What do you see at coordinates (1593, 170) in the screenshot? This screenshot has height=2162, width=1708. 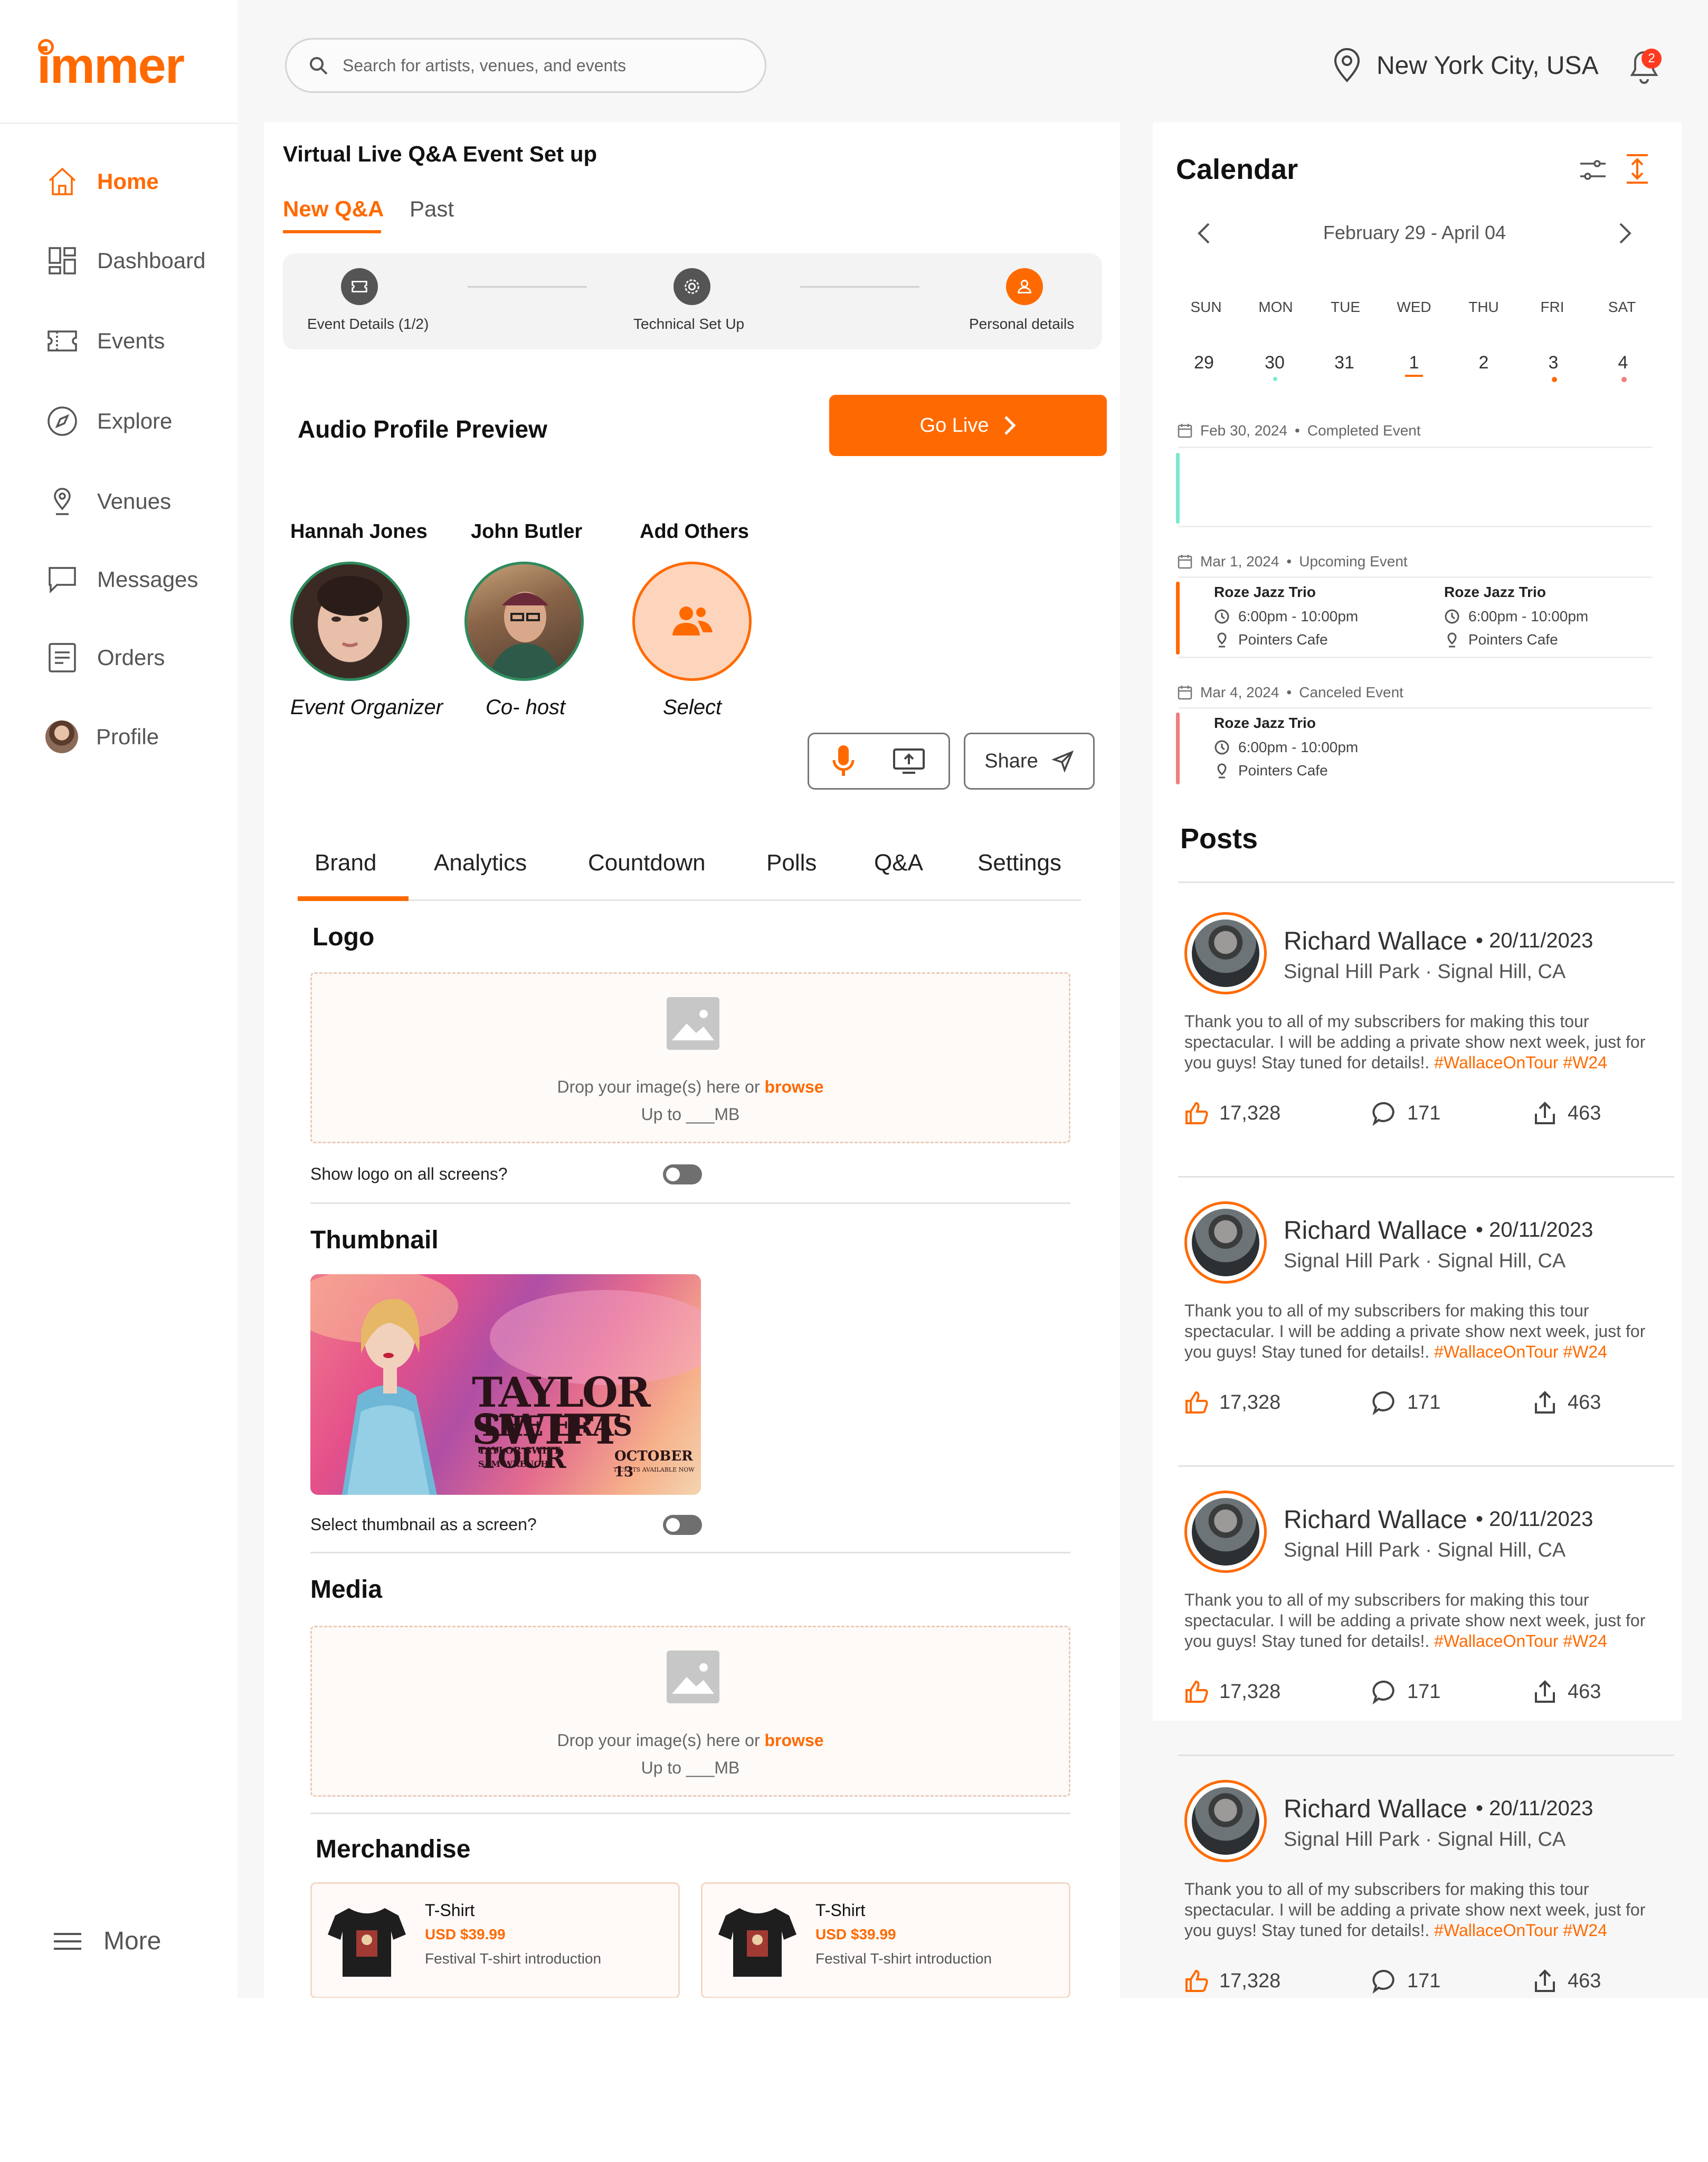 I see `filter-icon` at bounding box center [1593, 170].